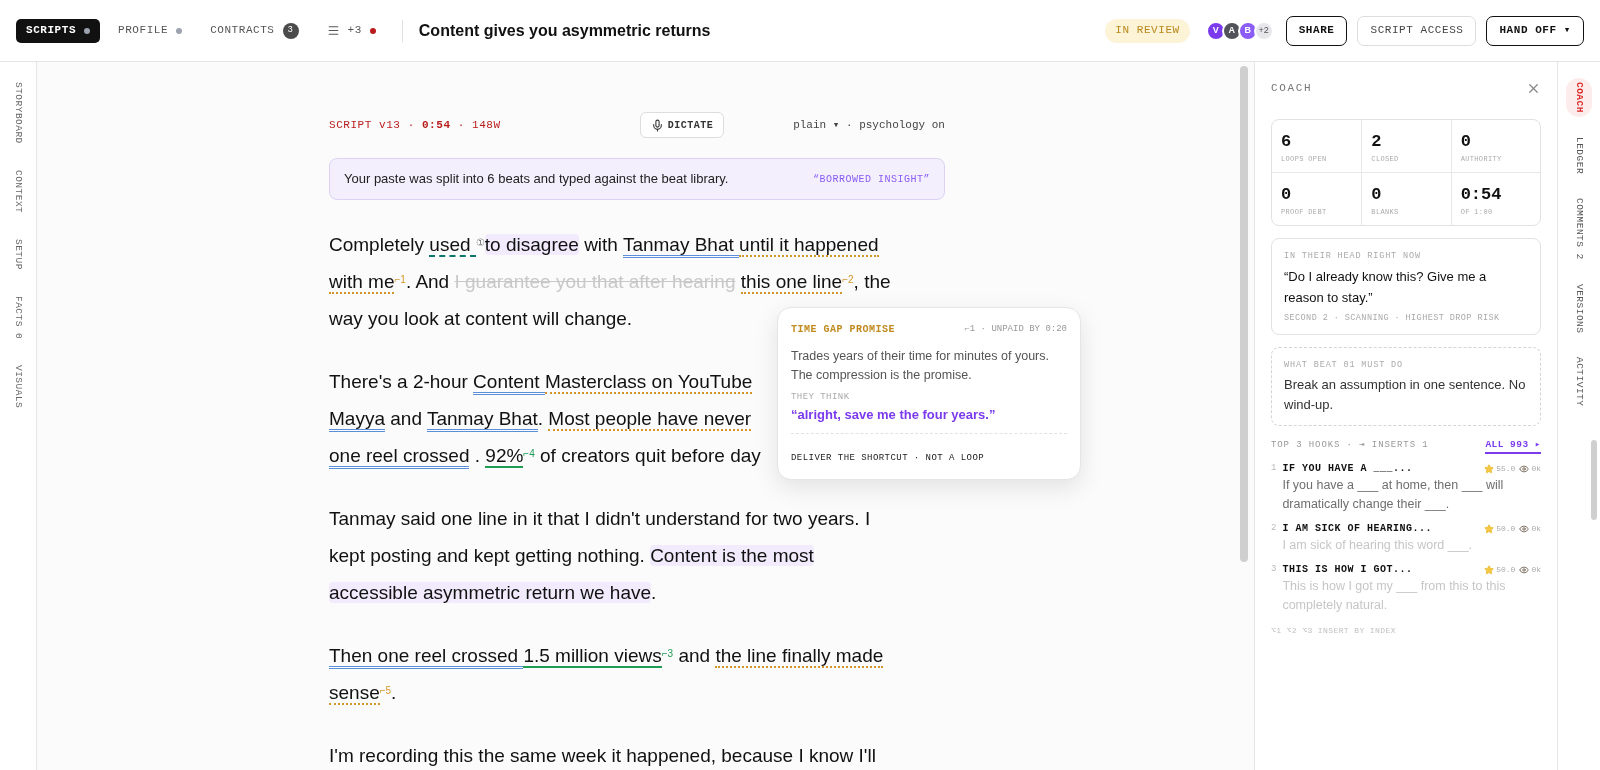 The image size is (1600, 770). I want to click on dictate-button: DICTATE, so click(682, 125).